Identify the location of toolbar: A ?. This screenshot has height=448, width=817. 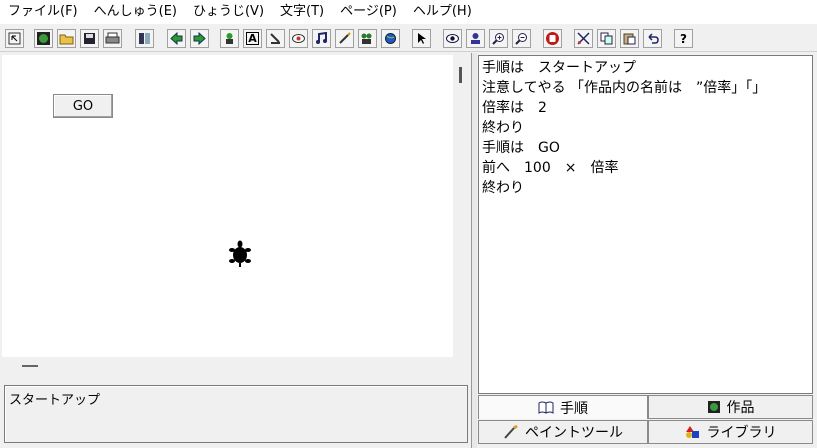
(408, 39).